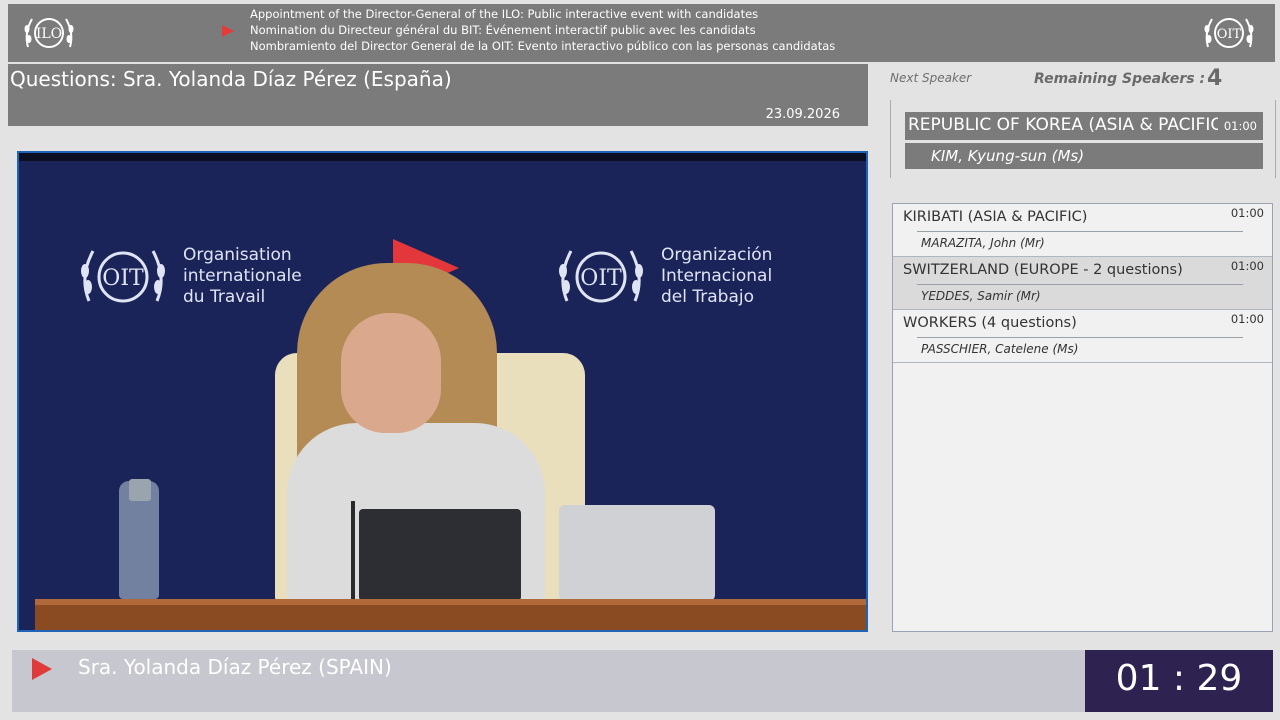 This screenshot has height=720, width=1280. Describe the element at coordinates (1063, 125) in the screenshot. I see `next-speaker-country: REPUBLIC OF KOREA (ASIA & PACIFIC)` at that location.